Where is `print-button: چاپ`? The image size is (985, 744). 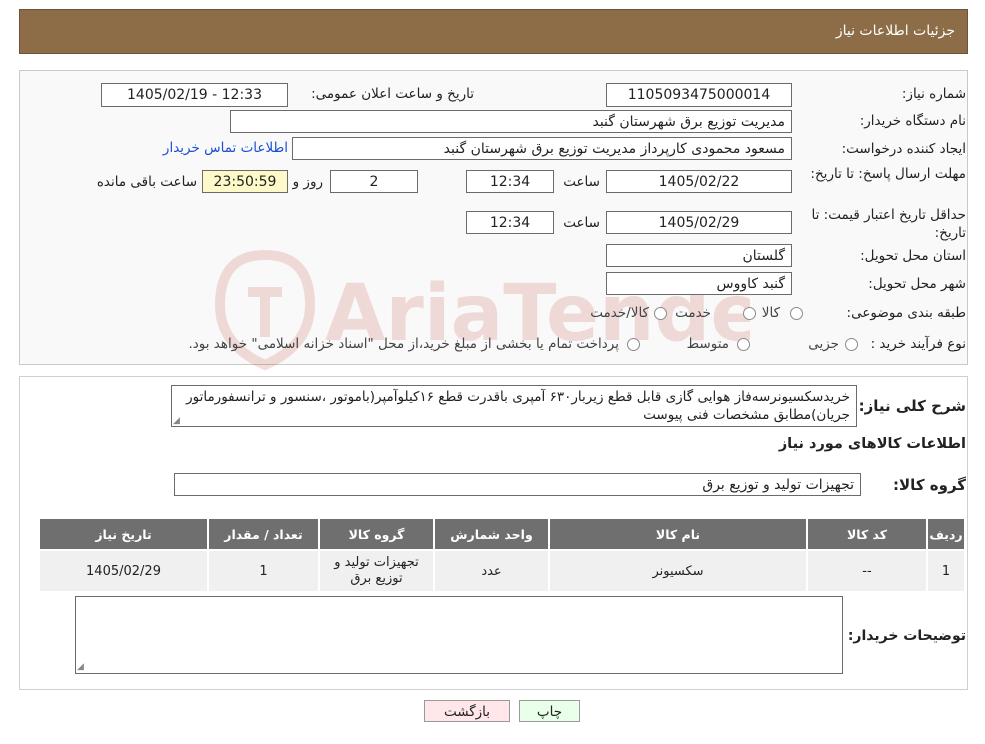
print-button: چاپ is located at coordinates (549, 711).